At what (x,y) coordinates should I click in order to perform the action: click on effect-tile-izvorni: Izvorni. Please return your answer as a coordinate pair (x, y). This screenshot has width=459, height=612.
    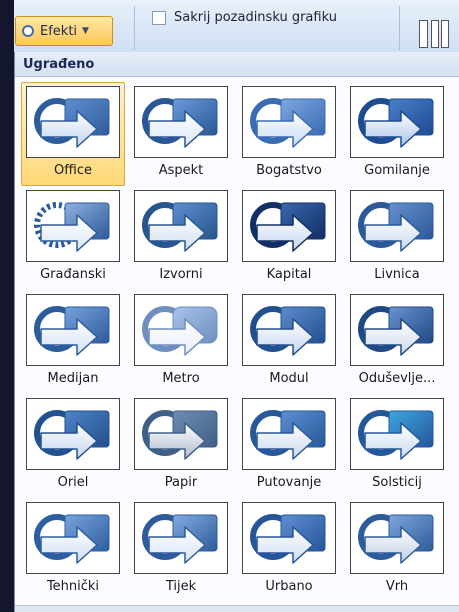
    Looking at the image, I should click on (181, 238).